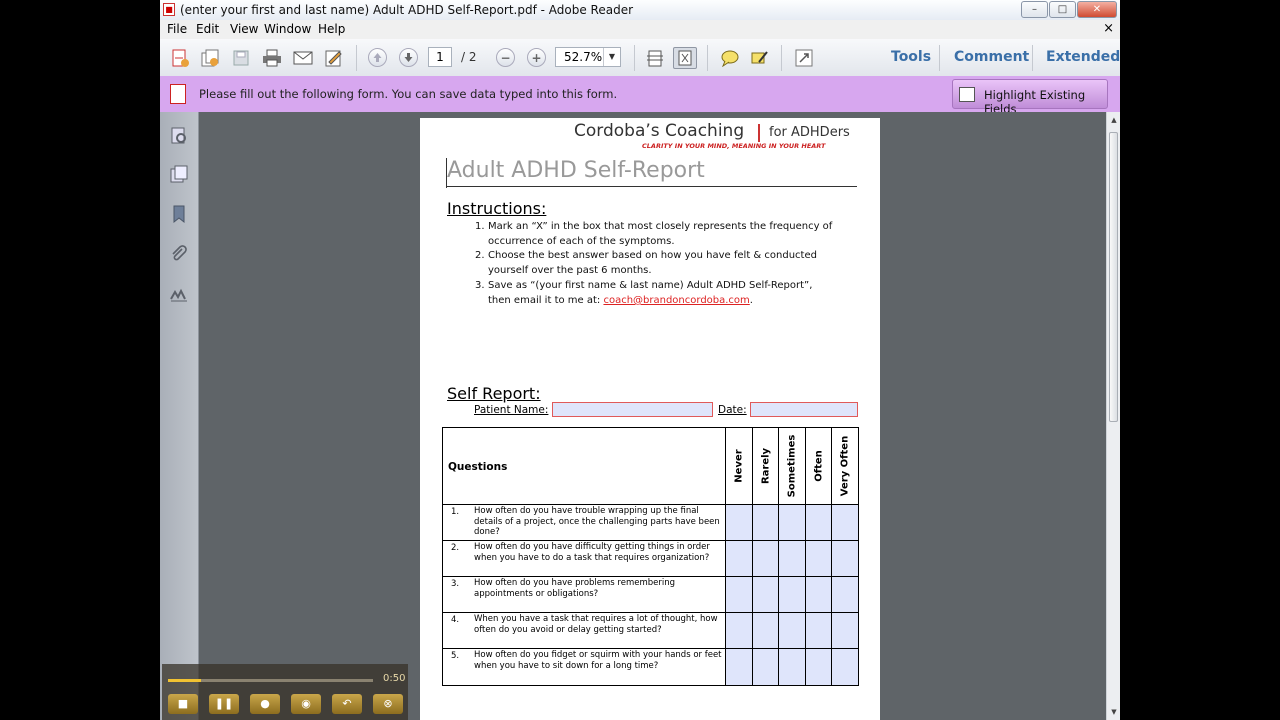 This screenshot has width=1280, height=720. What do you see at coordinates (760, 58) in the screenshot?
I see `highlight-text-icon` at bounding box center [760, 58].